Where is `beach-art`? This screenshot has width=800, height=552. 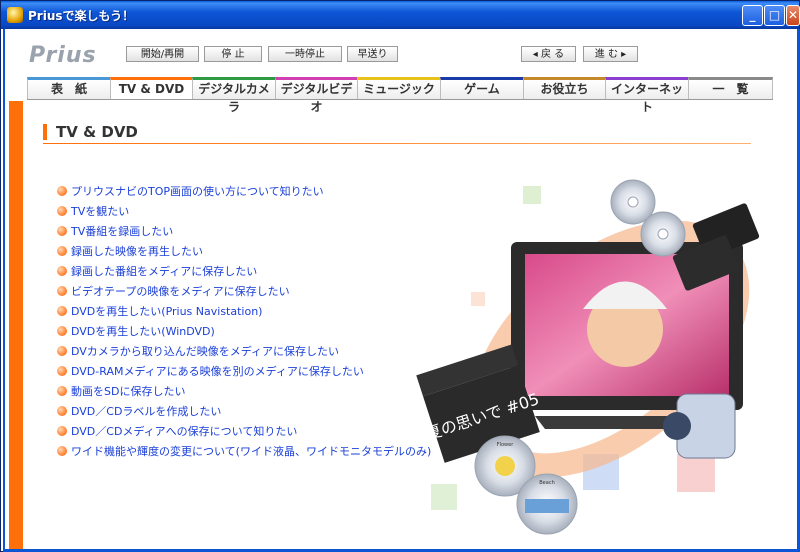
beach-art is located at coordinates (547, 506).